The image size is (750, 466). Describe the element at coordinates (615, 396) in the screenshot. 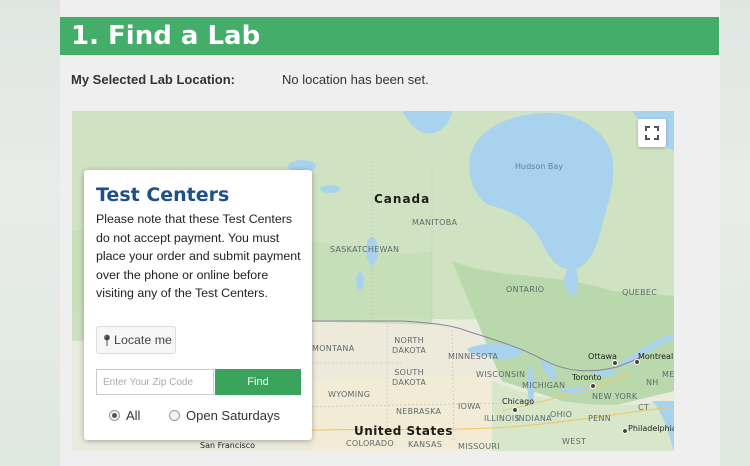

I see `map-label-new-york: NEW YORK` at that location.